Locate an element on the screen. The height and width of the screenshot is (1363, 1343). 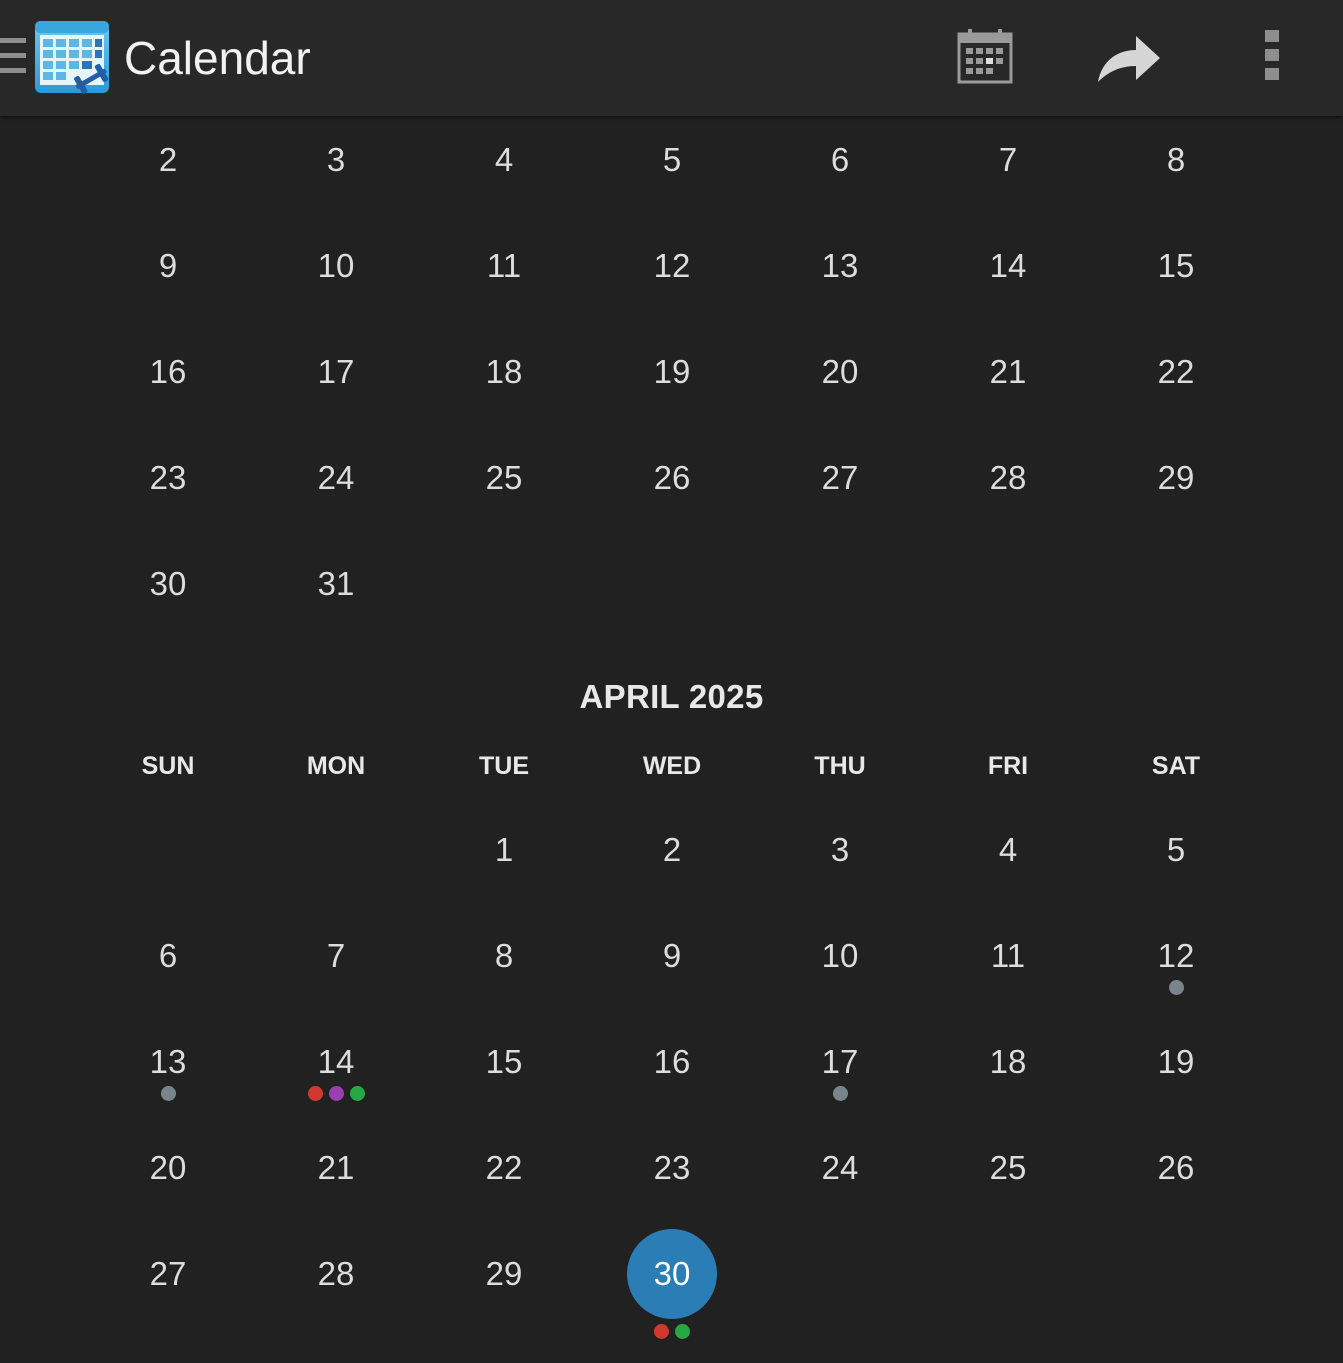
day-cell: 30 is located at coordinates (168, 584).